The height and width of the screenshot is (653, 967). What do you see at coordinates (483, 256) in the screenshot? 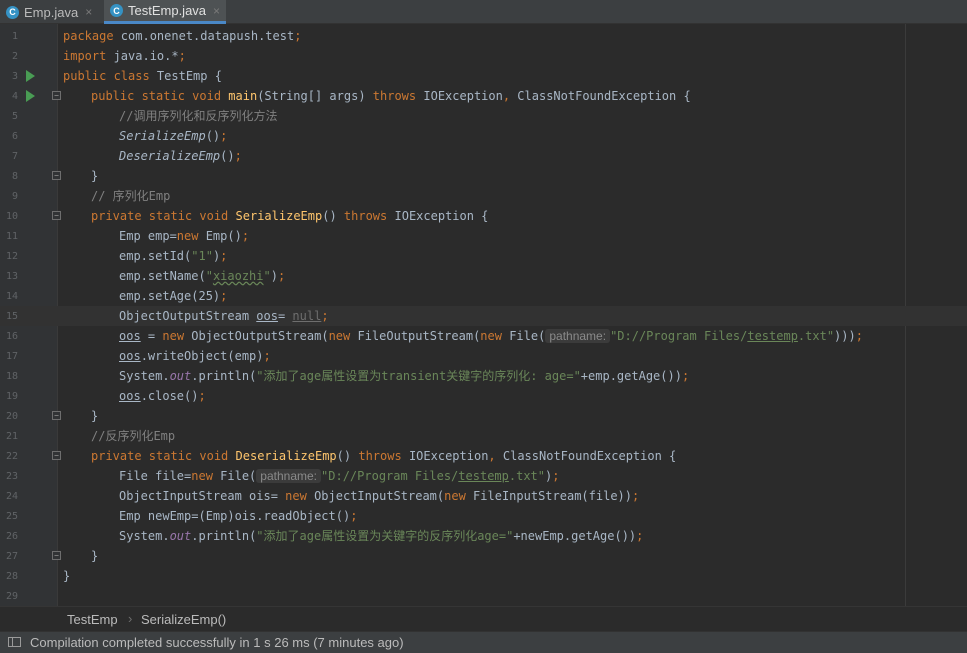
I see `code-line: 12 emp.setId("1");` at bounding box center [483, 256].